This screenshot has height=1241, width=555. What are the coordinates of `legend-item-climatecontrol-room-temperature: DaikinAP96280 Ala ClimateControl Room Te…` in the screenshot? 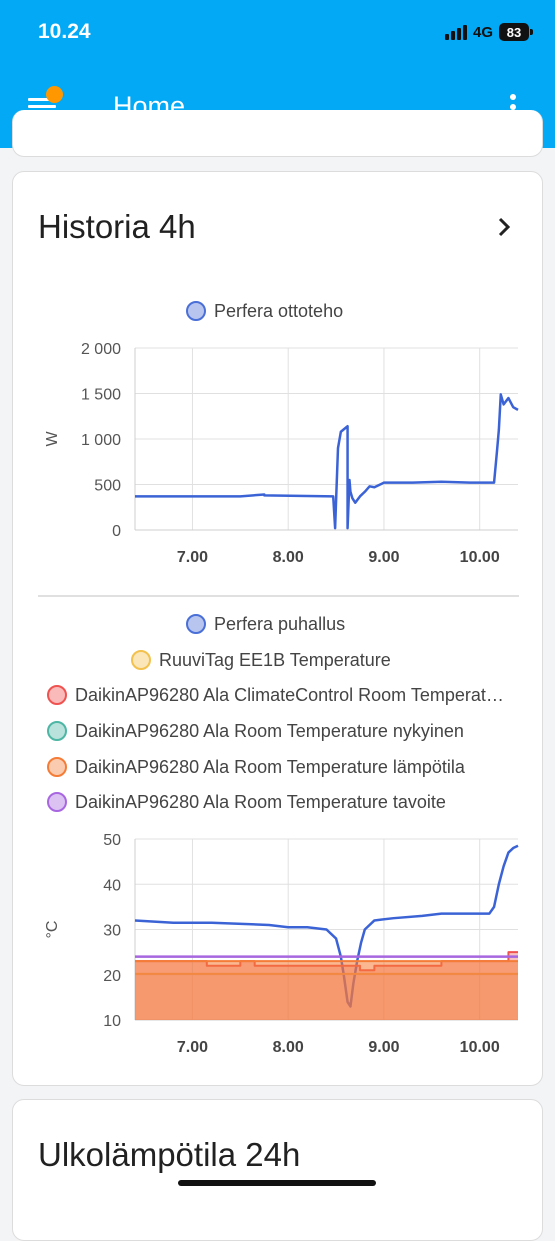 It's located at (277, 695).